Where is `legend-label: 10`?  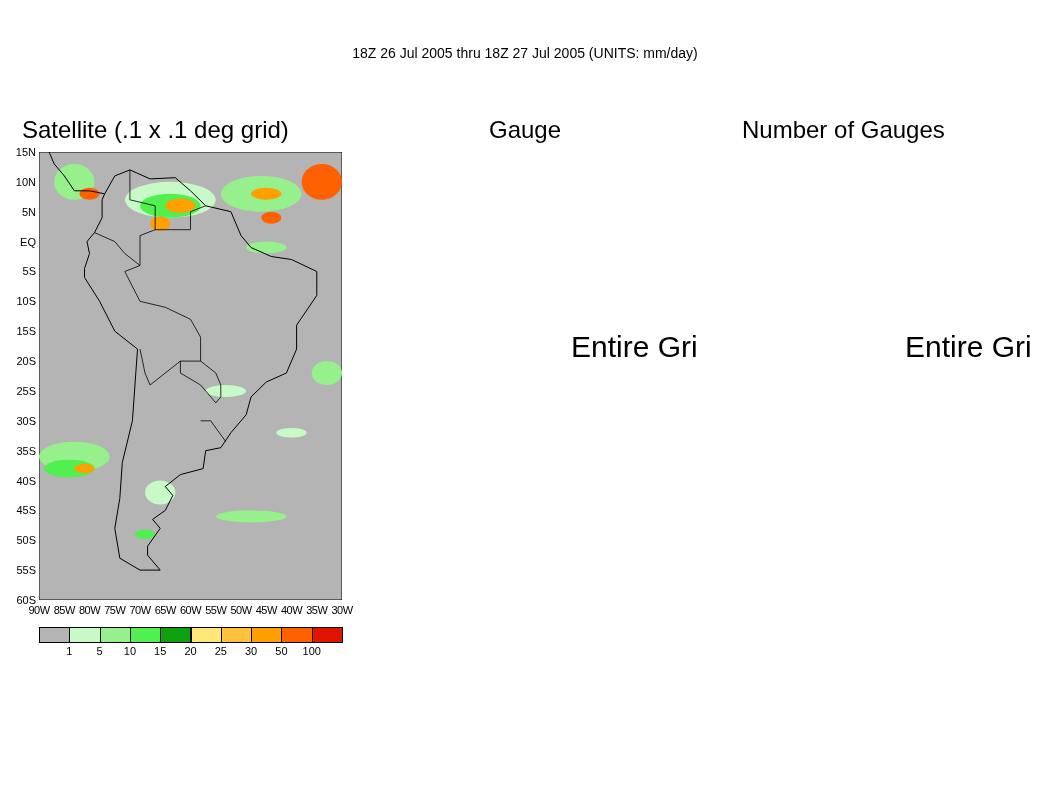
legend-label: 10 is located at coordinates (129, 651).